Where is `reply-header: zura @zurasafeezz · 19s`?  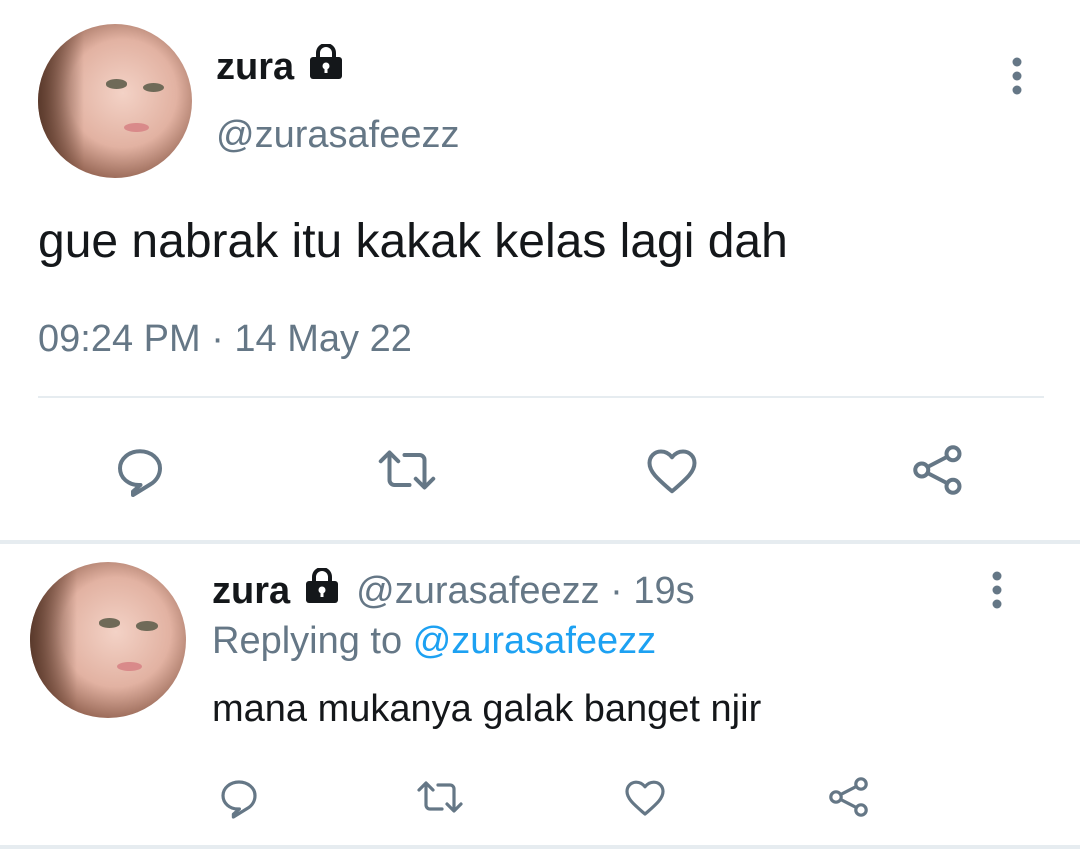
reply-header: zura @zurasafeezz · 19s is located at coordinates (453, 590).